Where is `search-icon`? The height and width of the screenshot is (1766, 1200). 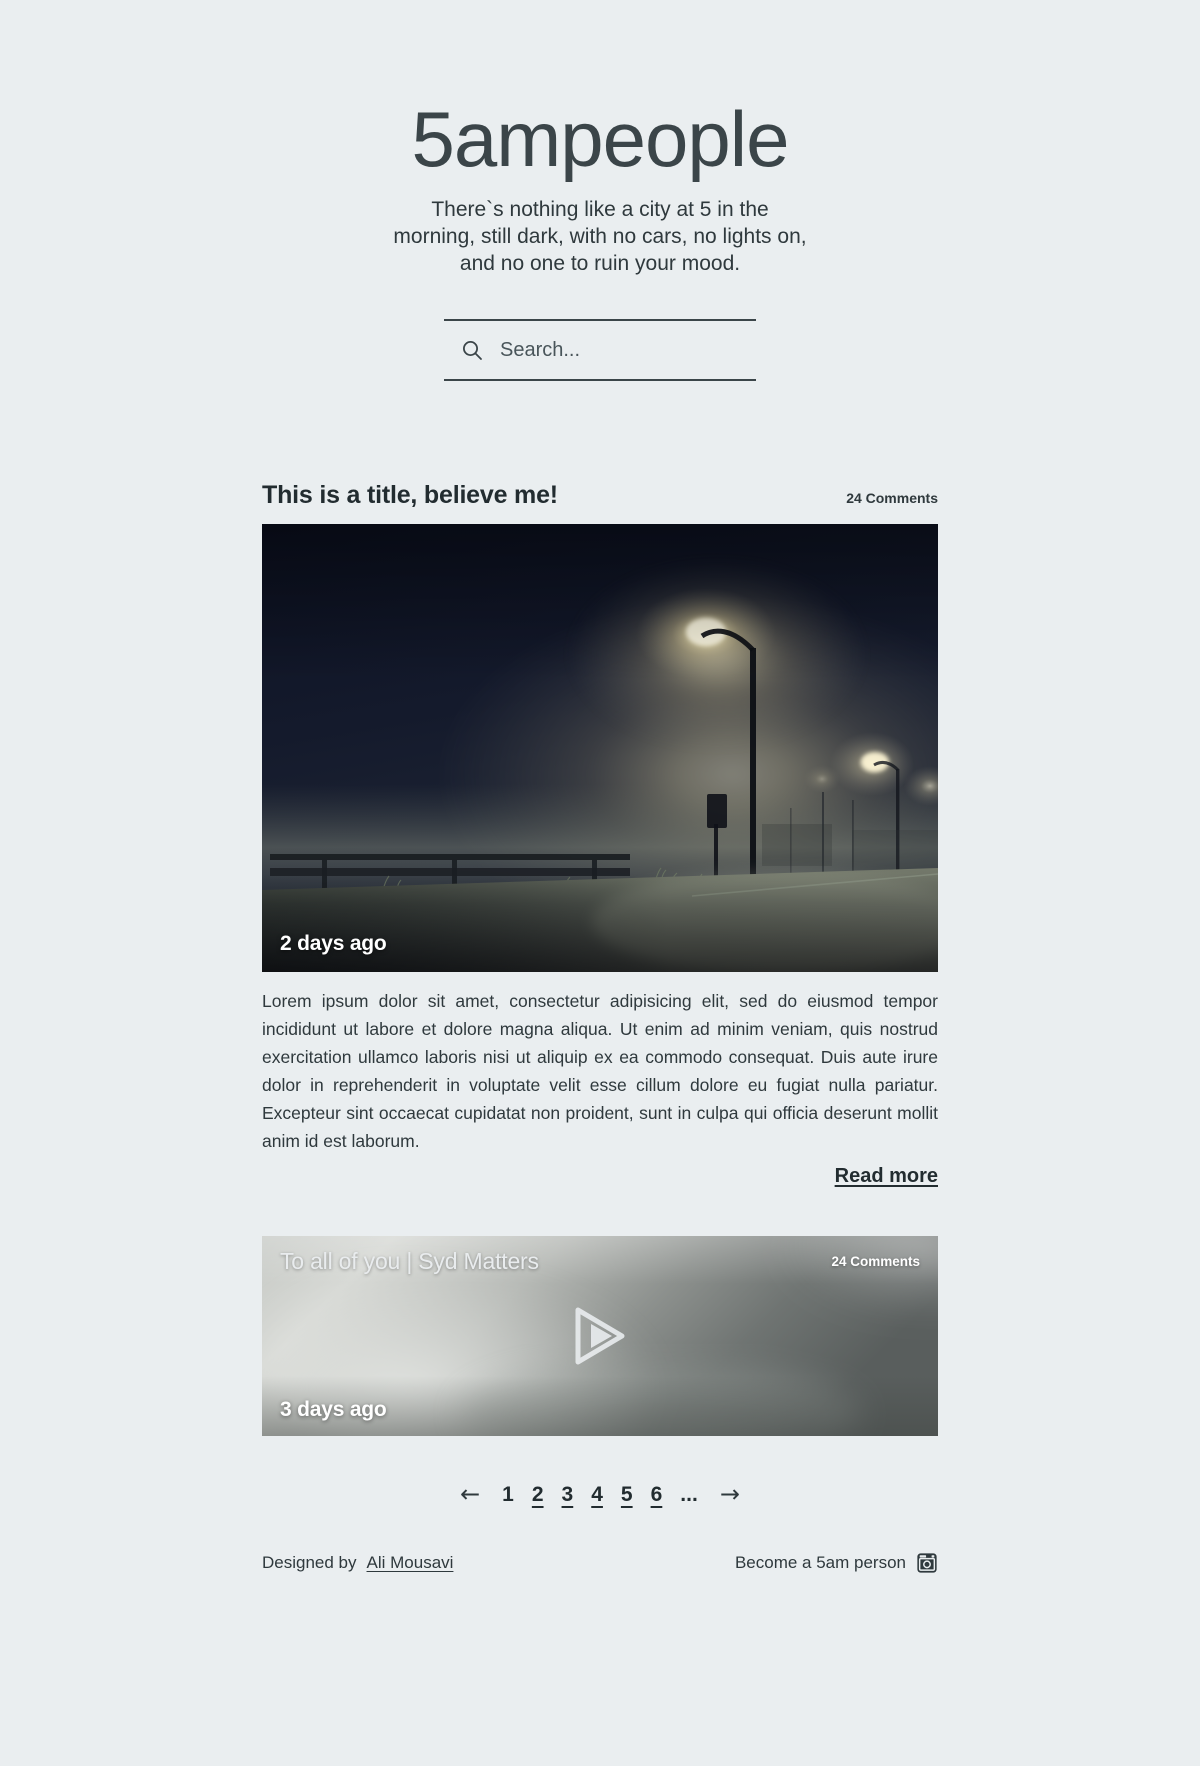 search-icon is located at coordinates (472, 350).